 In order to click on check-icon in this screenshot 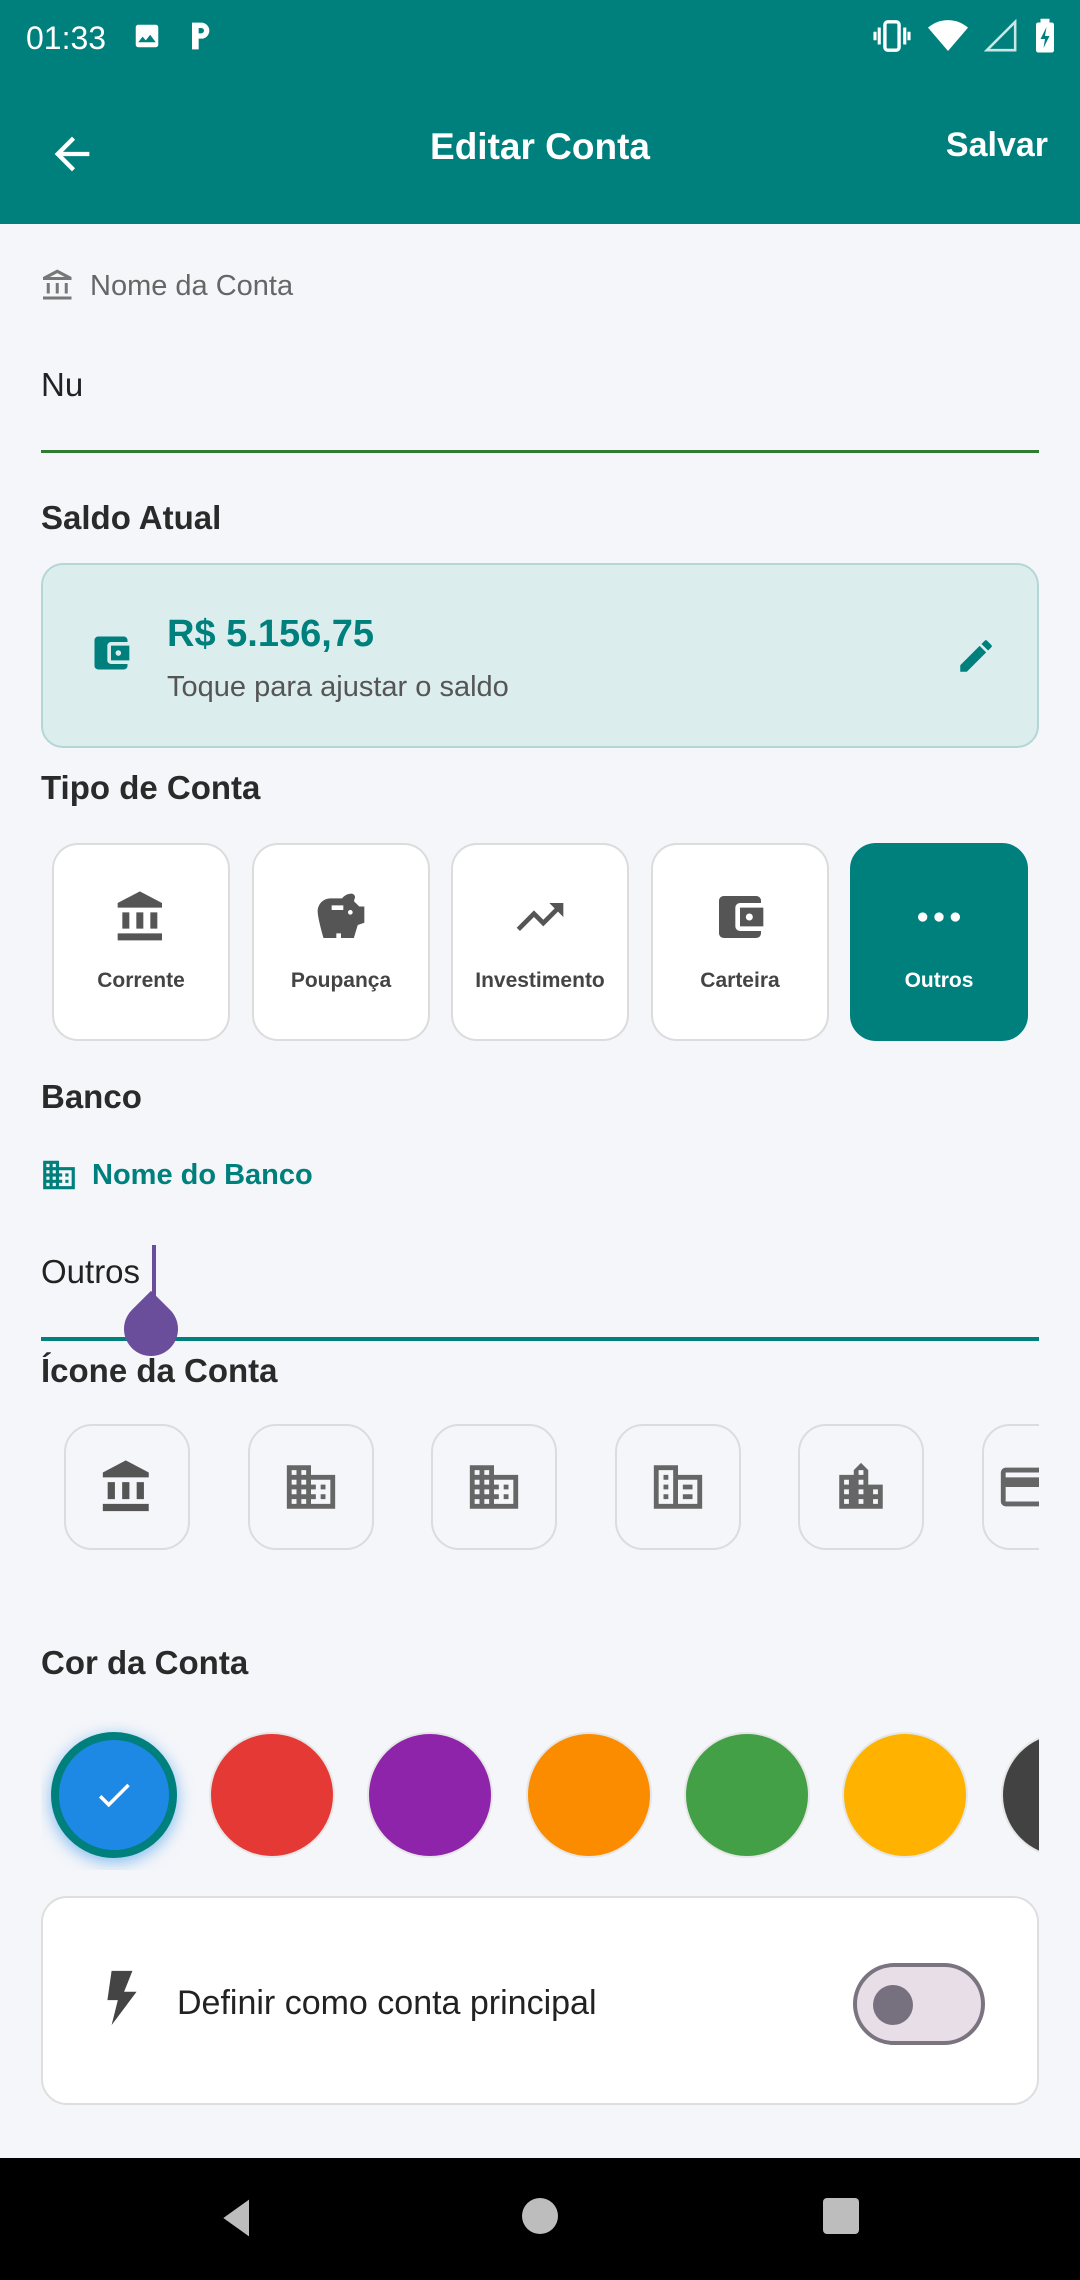, I will do `click(114, 1795)`.